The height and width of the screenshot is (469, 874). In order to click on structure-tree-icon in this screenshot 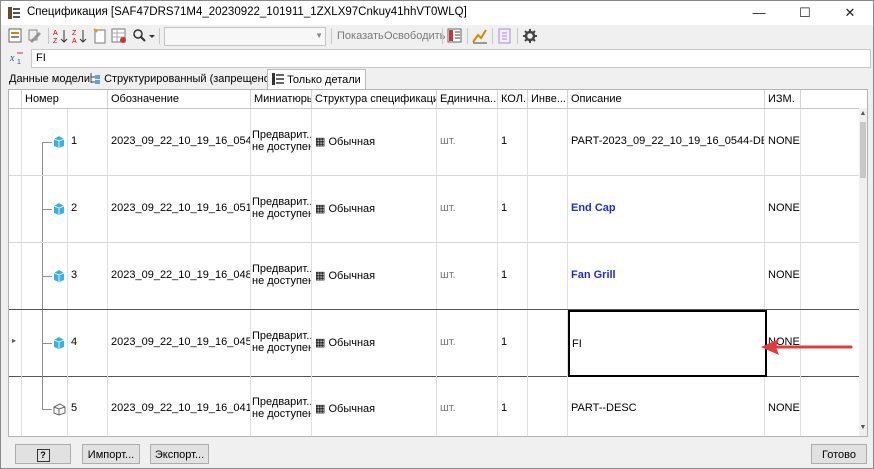, I will do `click(95, 78)`.